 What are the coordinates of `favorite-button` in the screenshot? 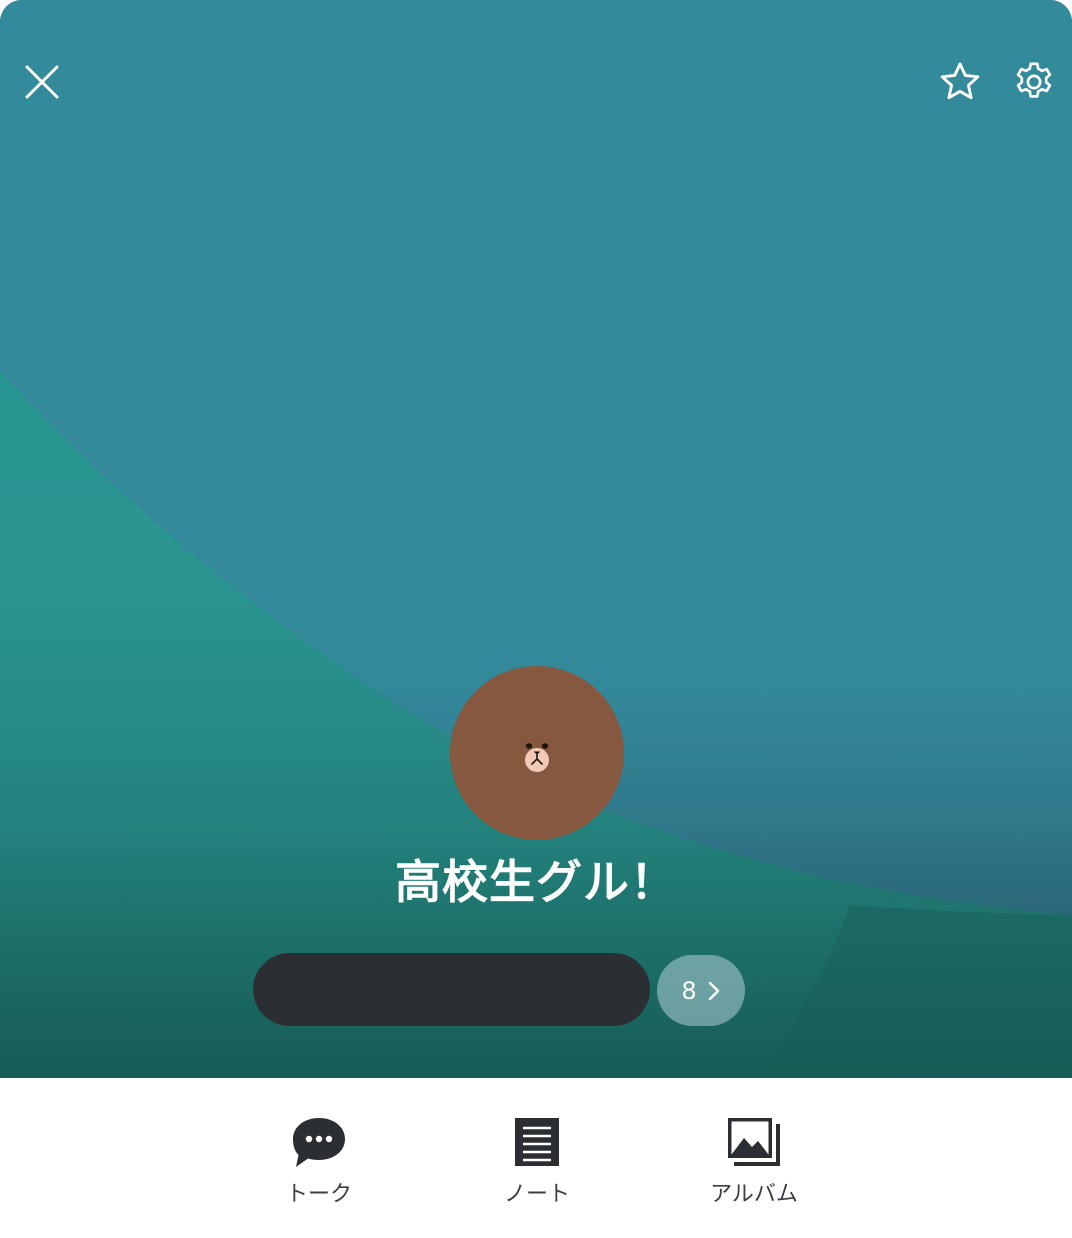 It's located at (960, 82).